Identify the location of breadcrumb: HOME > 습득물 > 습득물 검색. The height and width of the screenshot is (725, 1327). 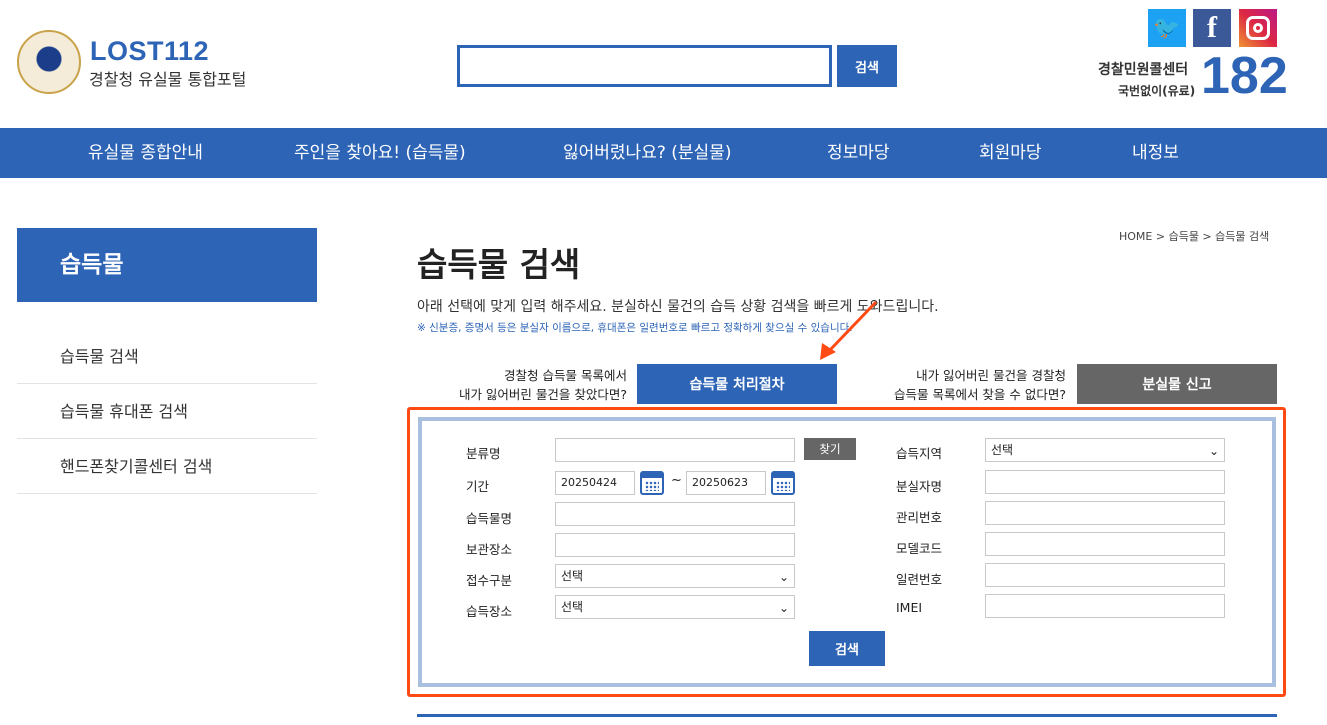
(1194, 236).